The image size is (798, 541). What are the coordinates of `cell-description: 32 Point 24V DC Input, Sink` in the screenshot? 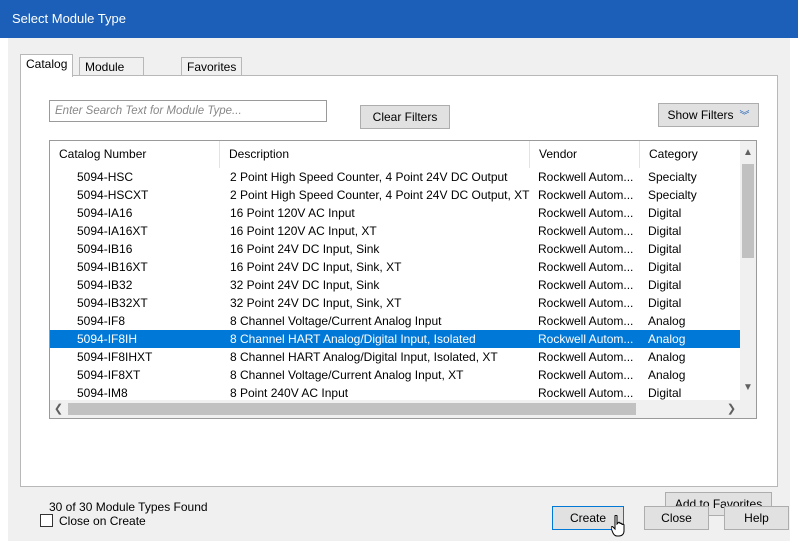 It's located at (305, 285).